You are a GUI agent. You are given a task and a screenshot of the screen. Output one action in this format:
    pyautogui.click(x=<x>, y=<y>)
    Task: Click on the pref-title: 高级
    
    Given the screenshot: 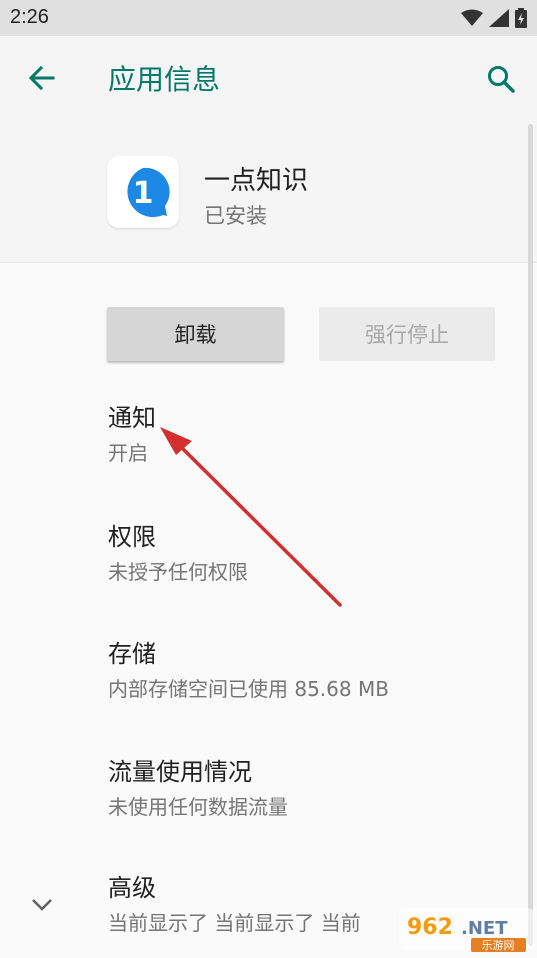 What is the action you would take?
    pyautogui.click(x=132, y=888)
    